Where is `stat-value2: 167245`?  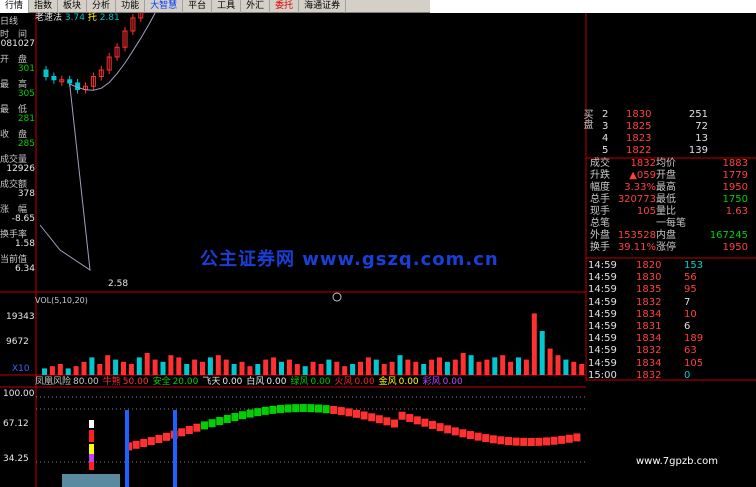 stat-value2: 167245 is located at coordinates (728, 235).